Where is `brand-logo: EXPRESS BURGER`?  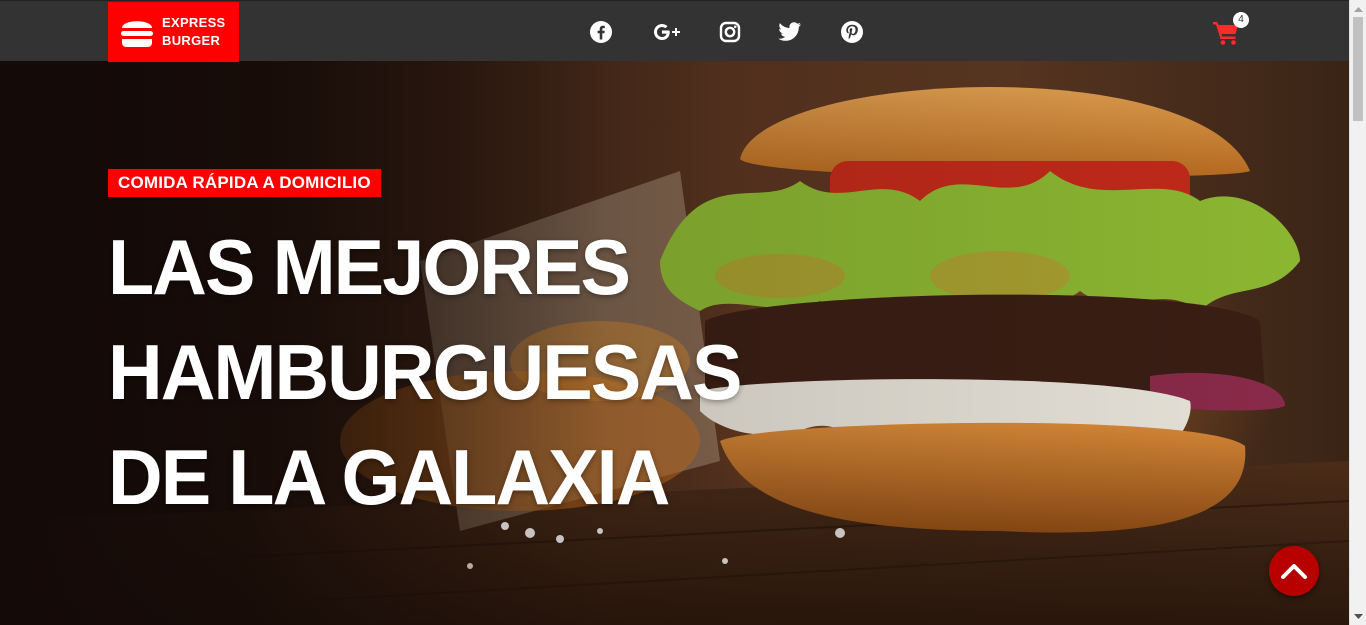 brand-logo: EXPRESS BURGER is located at coordinates (173, 32).